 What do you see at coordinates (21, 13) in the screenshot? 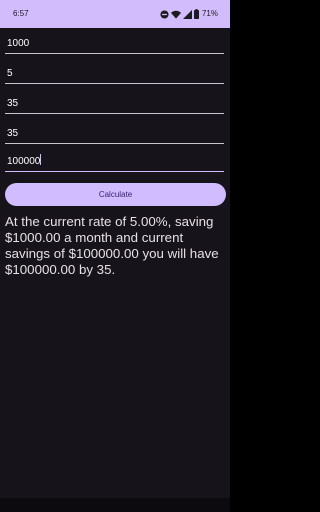
I see `status-time: 6:57` at bounding box center [21, 13].